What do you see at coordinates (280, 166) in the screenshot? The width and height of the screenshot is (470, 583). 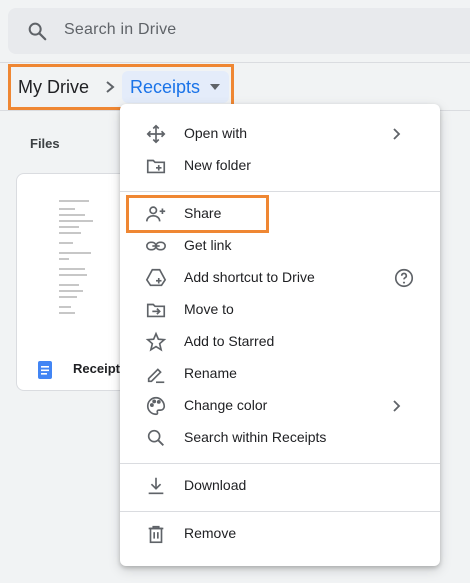 I see `menu-item-new-folder: New folder` at bounding box center [280, 166].